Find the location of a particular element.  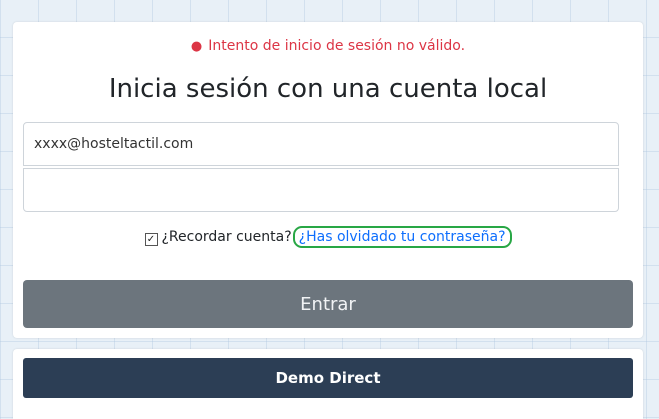

login-button: Entrar is located at coordinates (328, 304).